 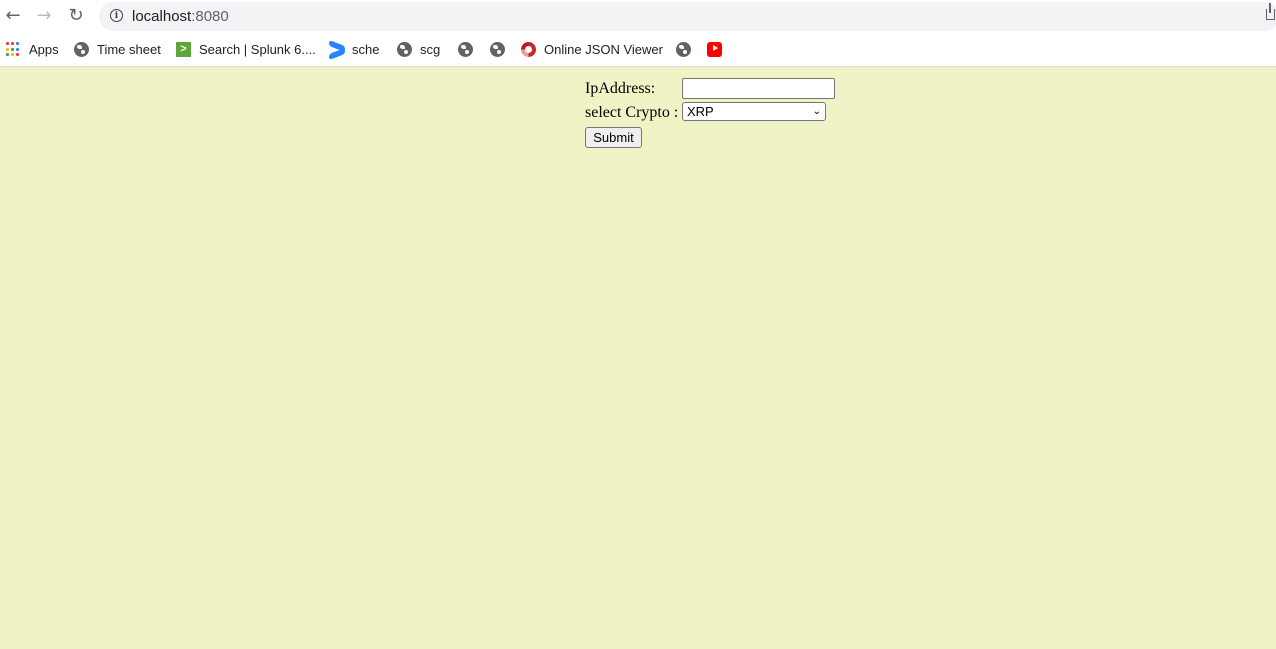 What do you see at coordinates (620, 88) in the screenshot?
I see `ip-address-label: IpAddress:` at bounding box center [620, 88].